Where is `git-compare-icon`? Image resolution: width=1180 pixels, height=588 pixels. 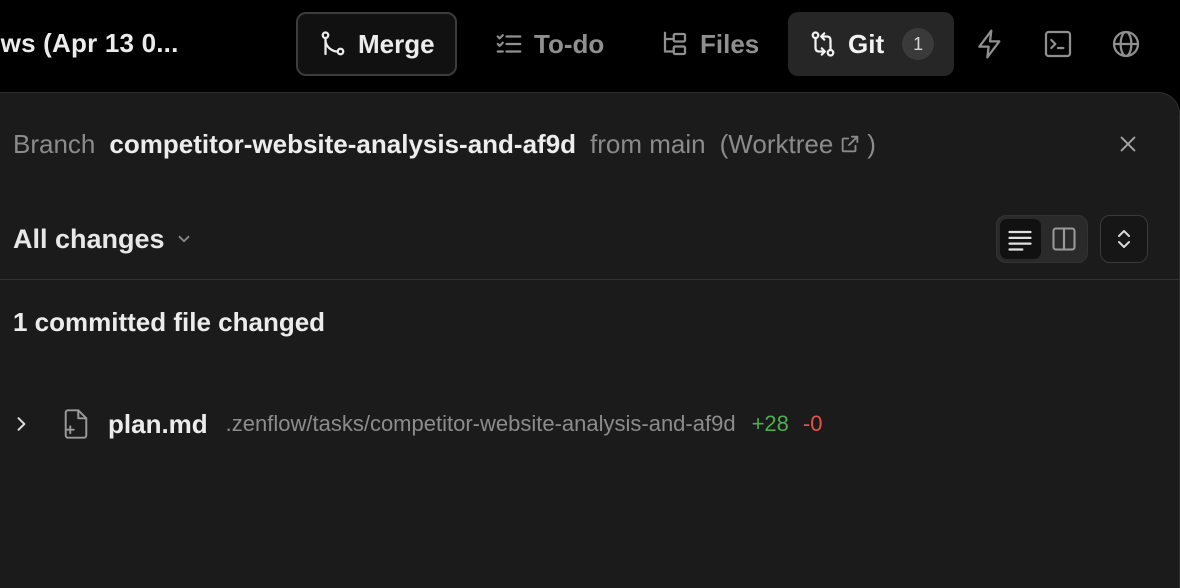
git-compare-icon is located at coordinates (823, 44).